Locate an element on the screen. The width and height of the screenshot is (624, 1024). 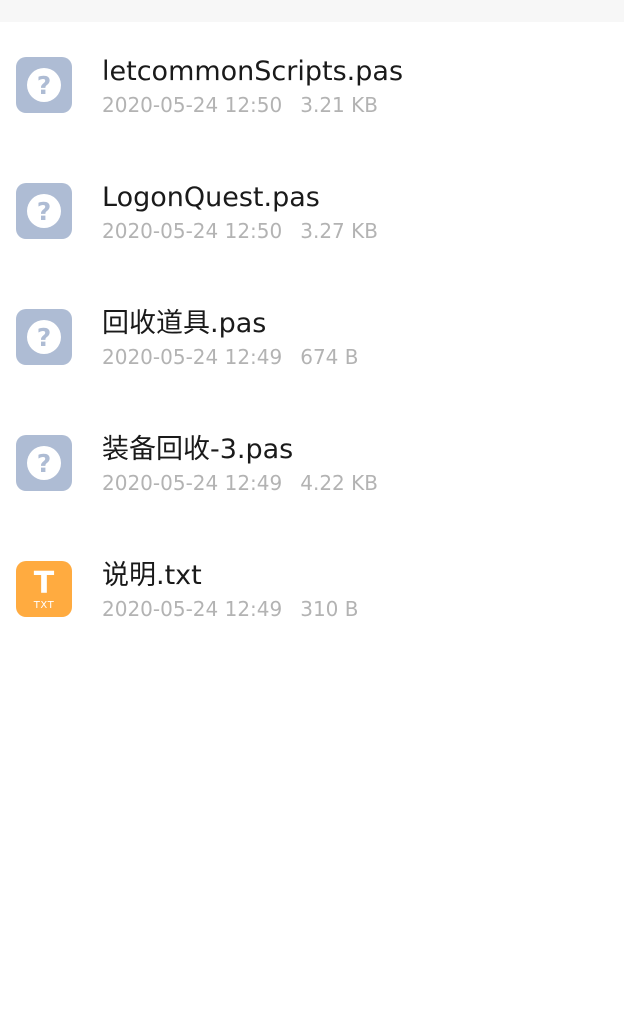
text-t-glyph: T is located at coordinates (44, 583).